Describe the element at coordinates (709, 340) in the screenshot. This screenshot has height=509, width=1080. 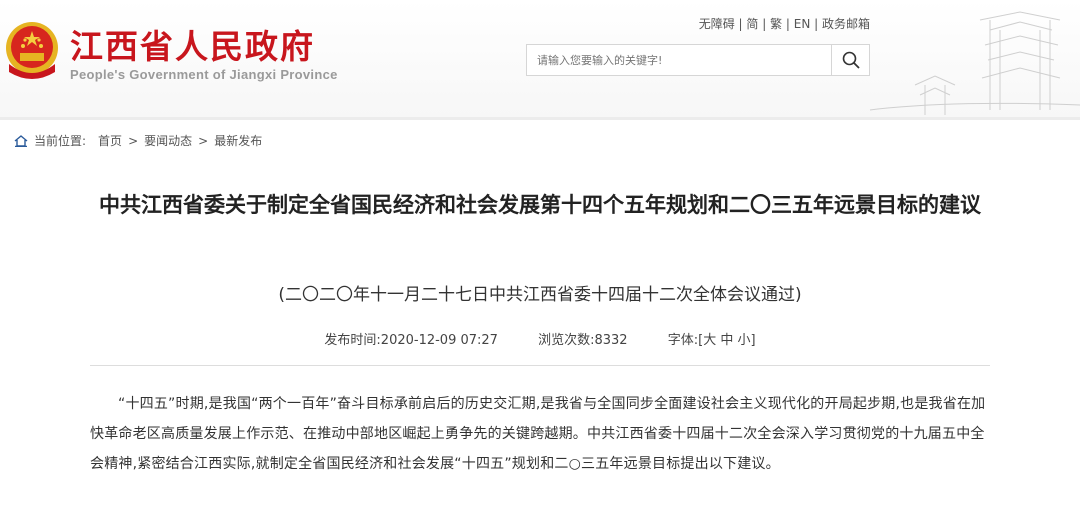
I see `font-large-button: 大` at that location.